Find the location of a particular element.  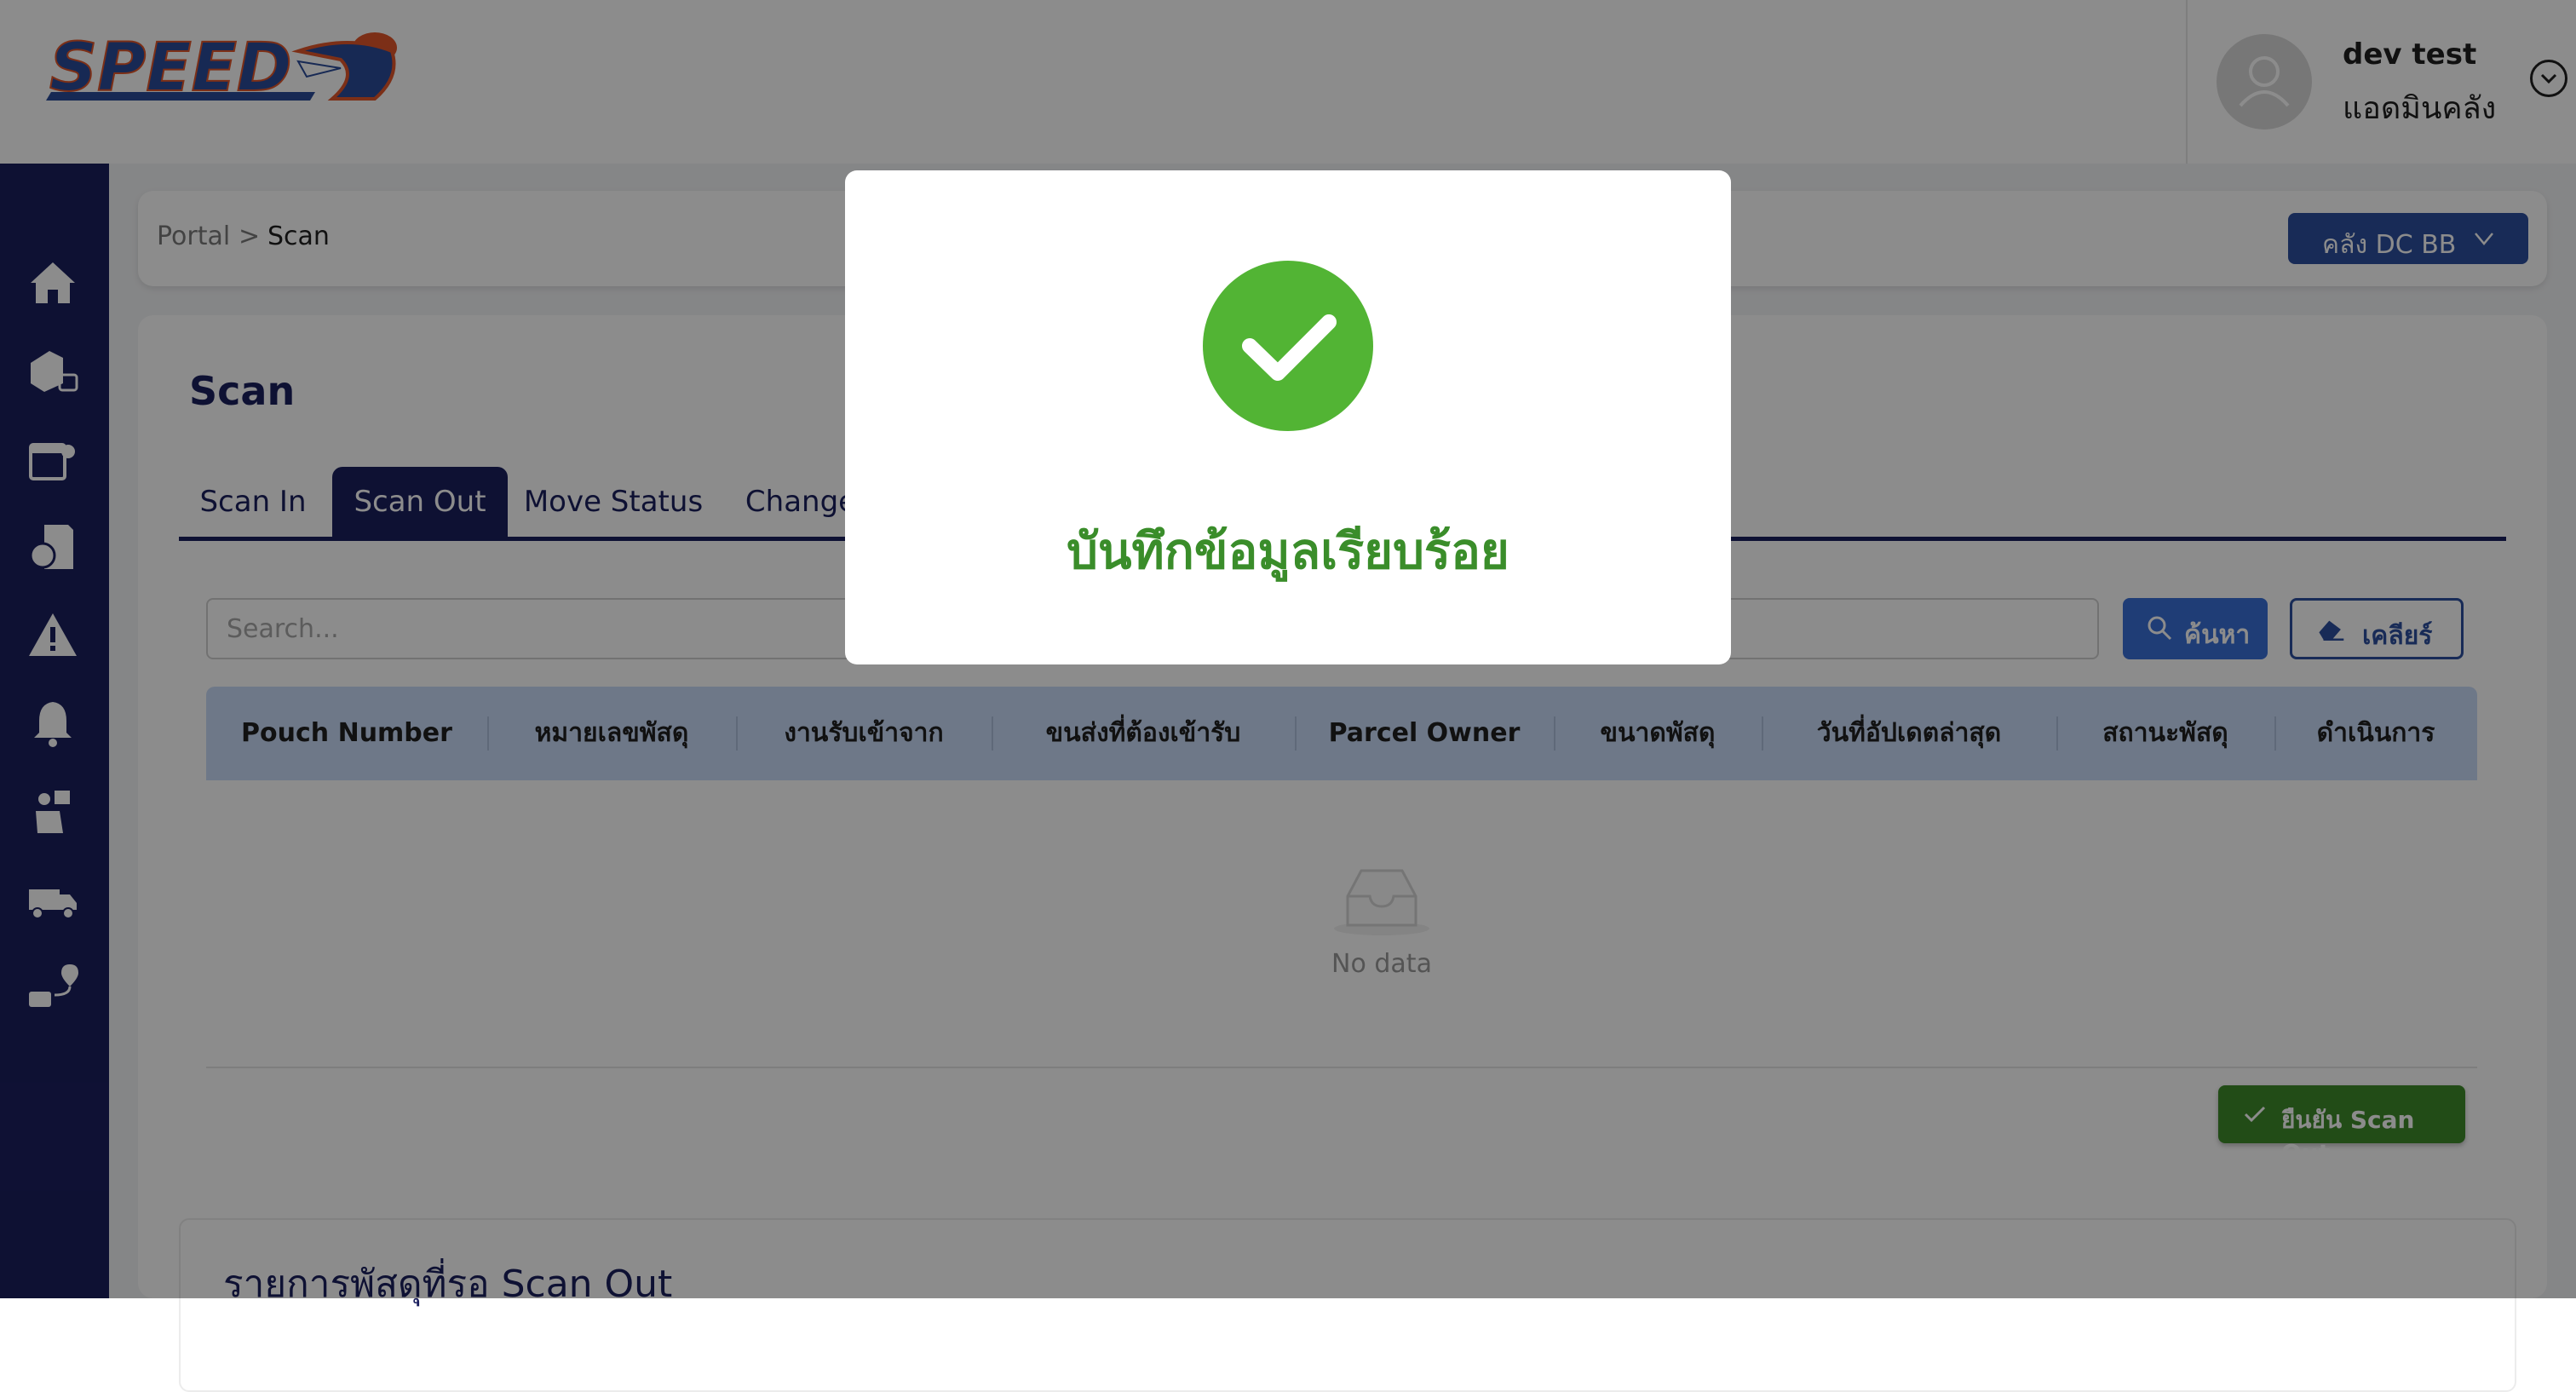

success-modal: บันทึกข้อมูลเรียบร้อย is located at coordinates (1288, 417).